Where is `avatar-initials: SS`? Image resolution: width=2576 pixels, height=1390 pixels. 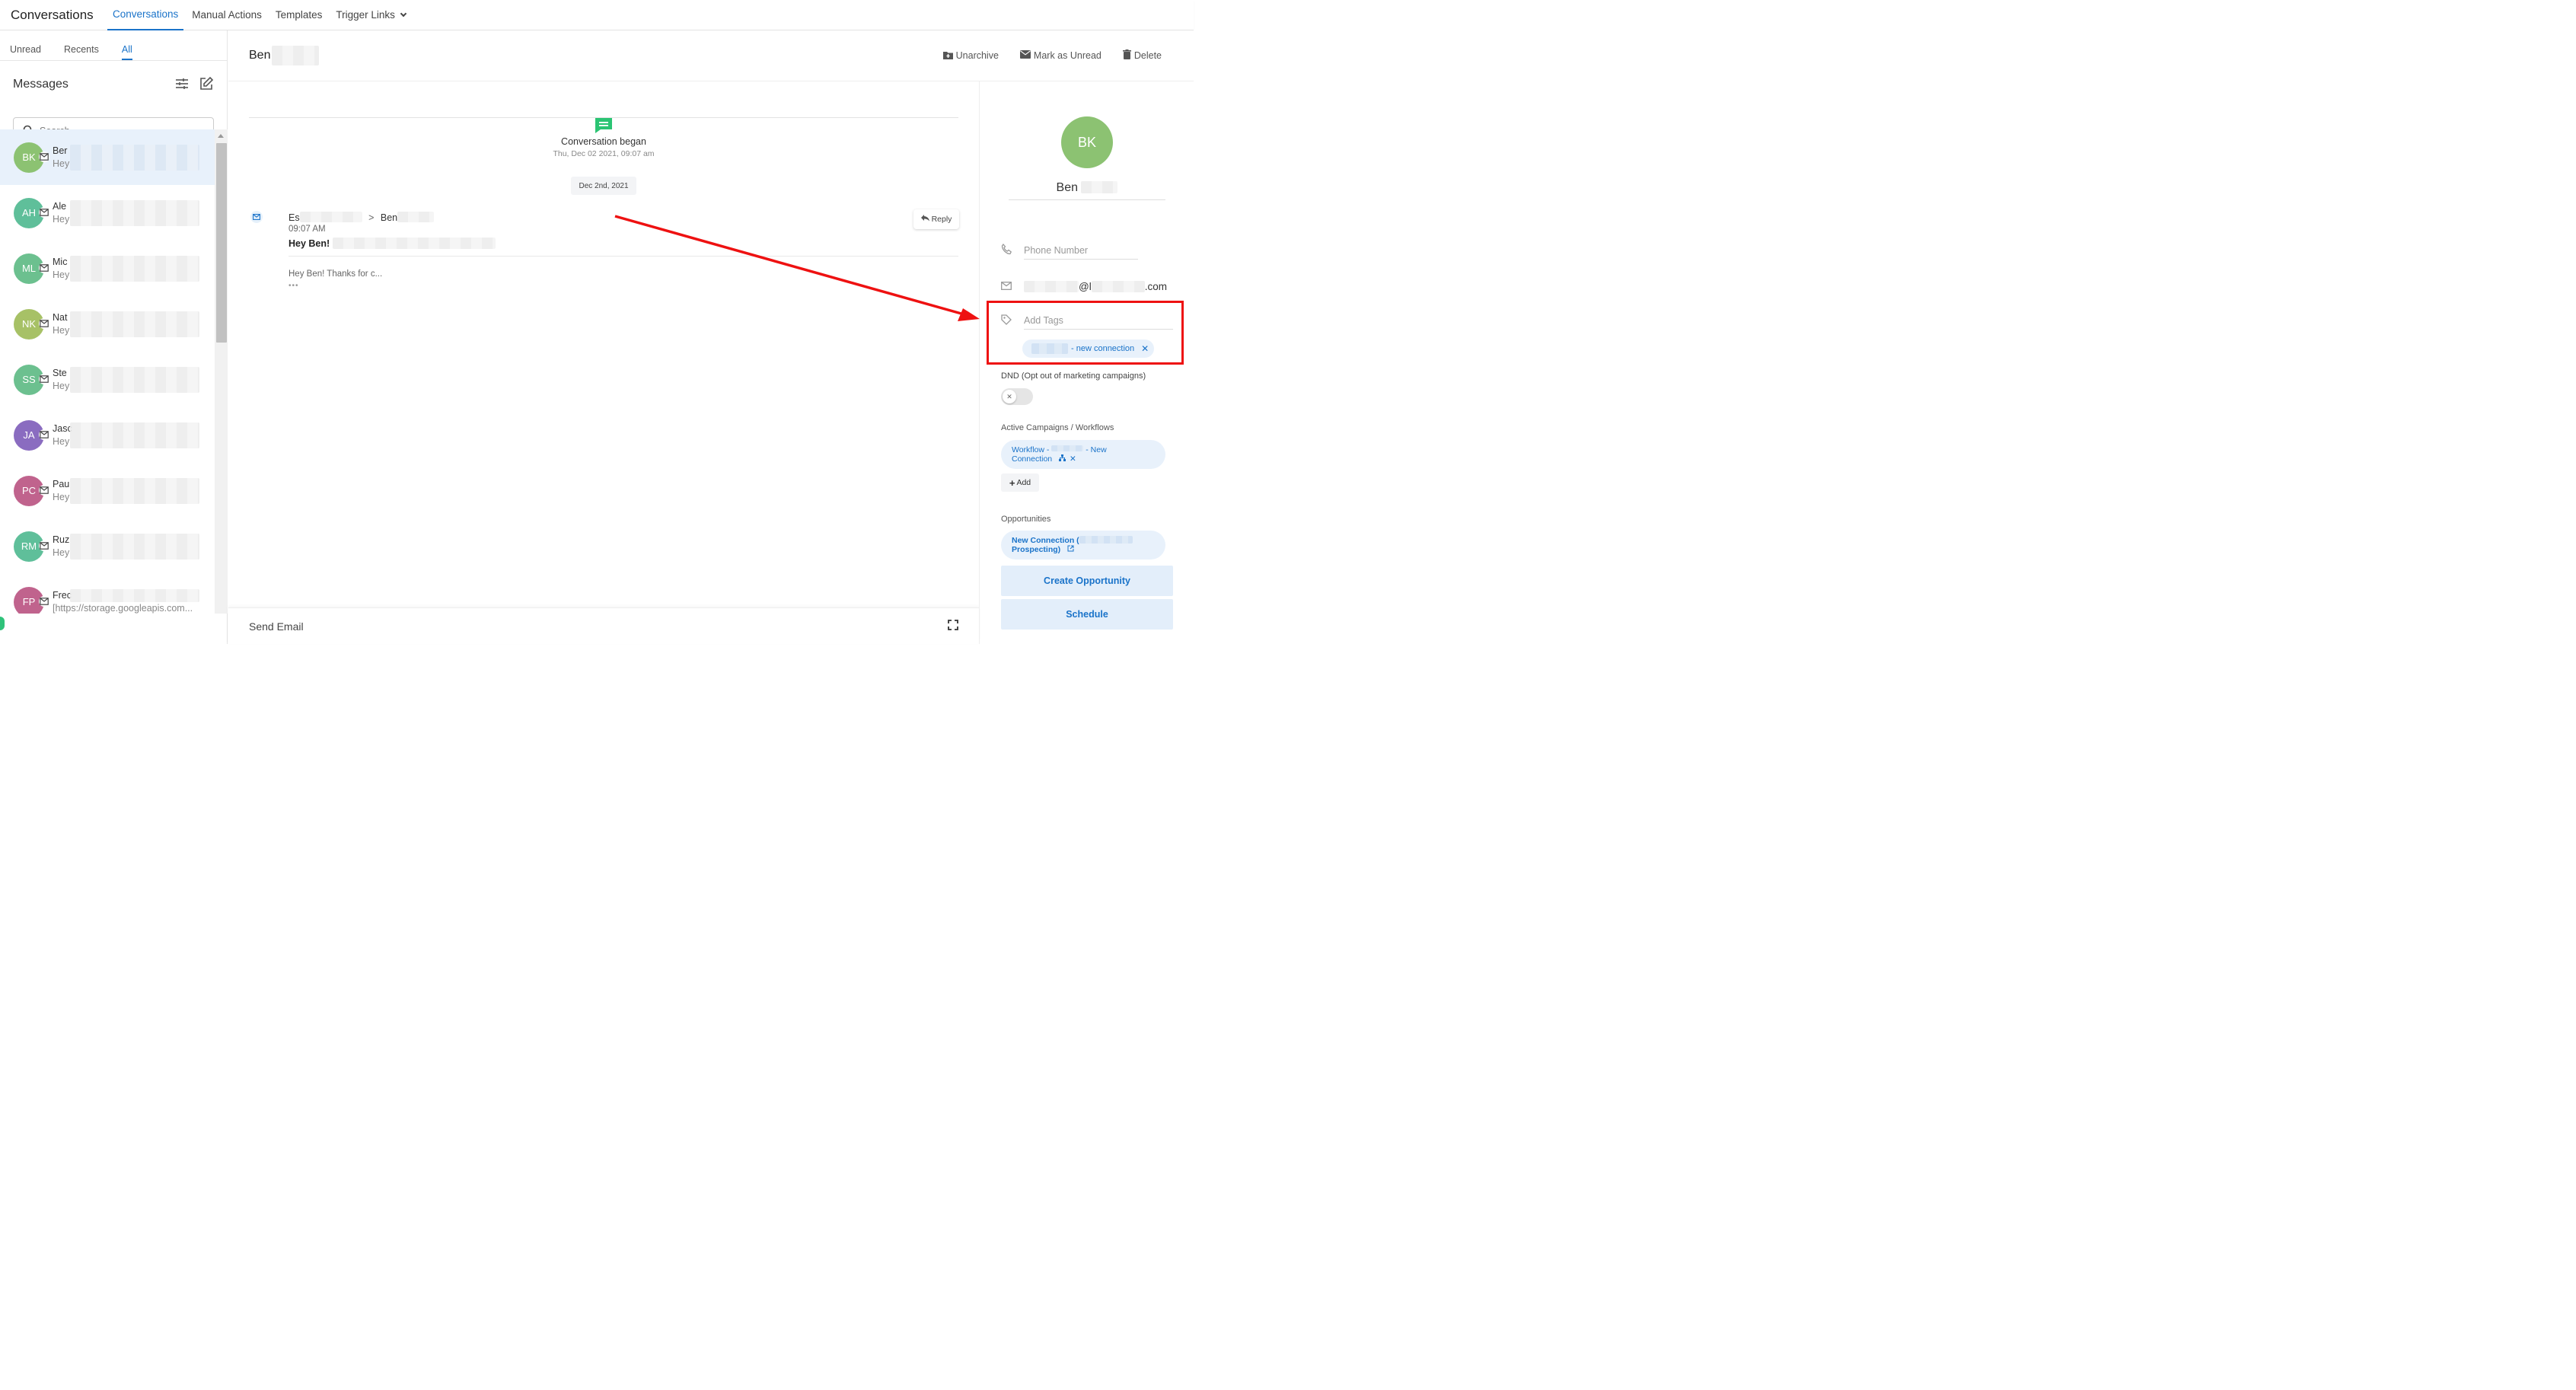 avatar-initials: SS is located at coordinates (29, 379).